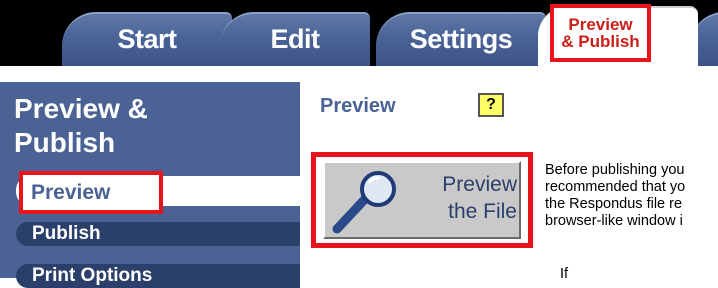 Image resolution: width=718 pixels, height=288 pixels. What do you see at coordinates (600, 24) in the screenshot?
I see `tab-preview-publish-label-line1: Preview` at bounding box center [600, 24].